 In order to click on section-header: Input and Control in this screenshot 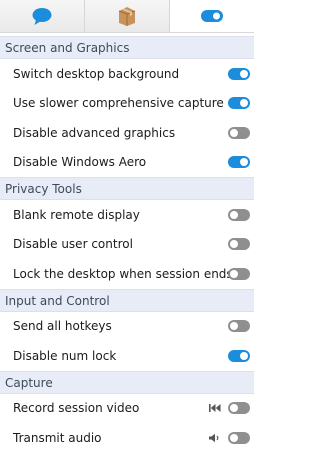, I will do `click(127, 300)`.